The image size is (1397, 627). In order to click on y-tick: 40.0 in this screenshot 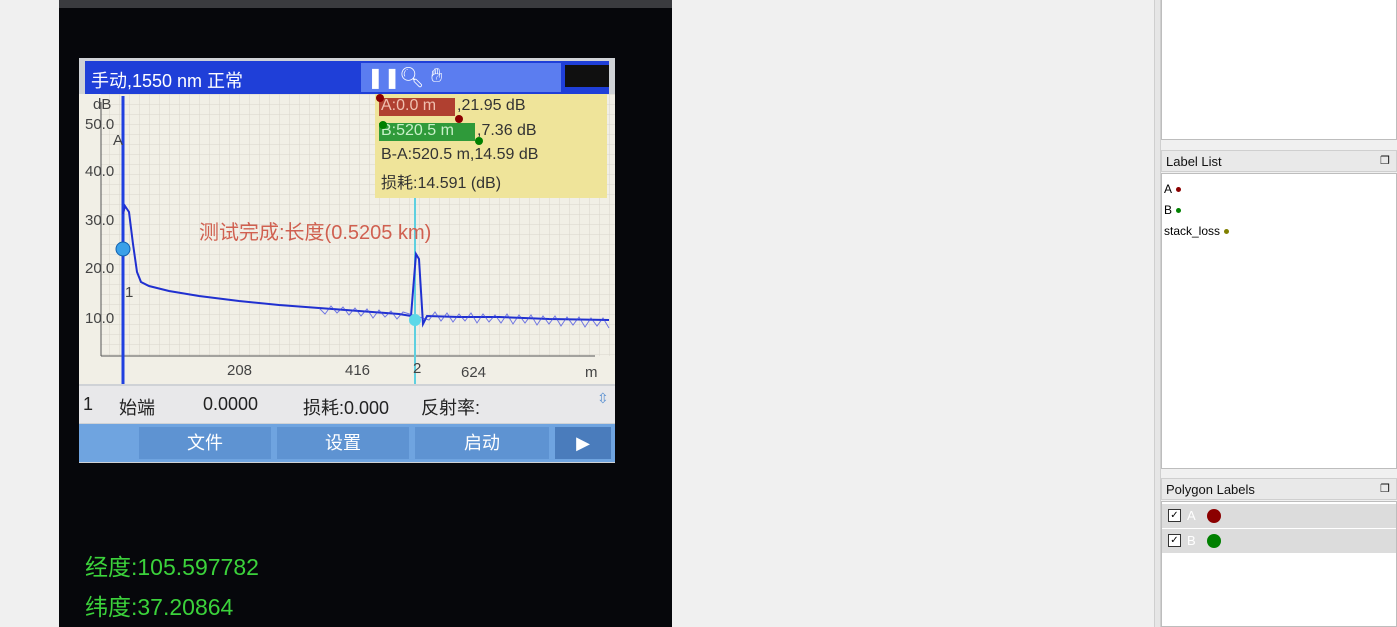, I will do `click(100, 171)`.